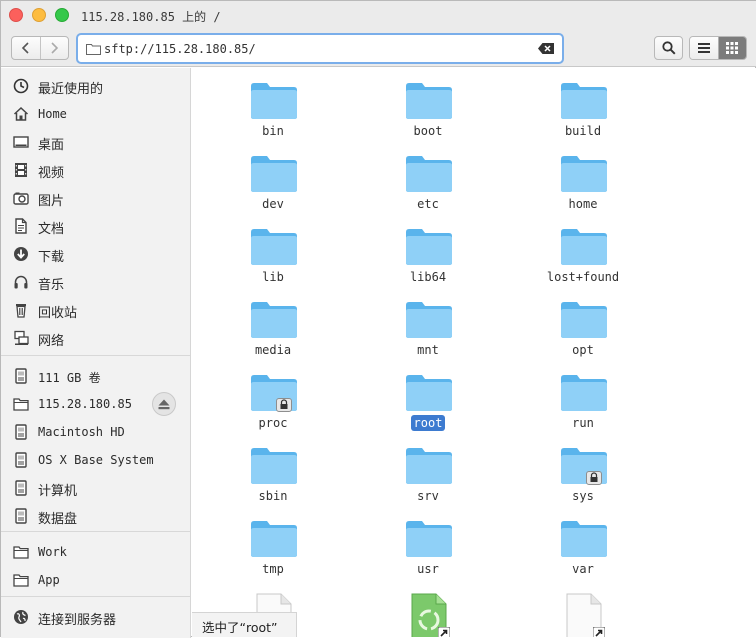 This screenshot has width=756, height=638. I want to click on sidebar-item: OS X Base System, so click(95, 460).